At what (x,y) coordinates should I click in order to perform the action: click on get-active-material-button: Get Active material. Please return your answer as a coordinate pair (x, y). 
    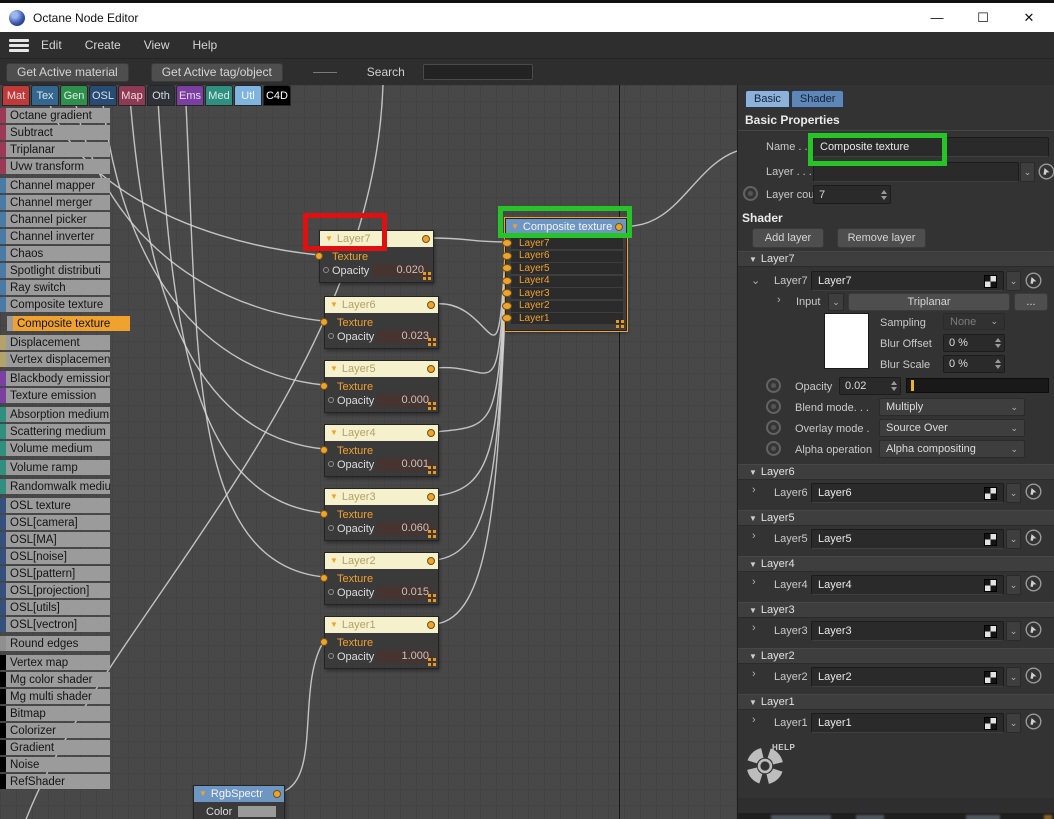
    Looking at the image, I should click on (67, 72).